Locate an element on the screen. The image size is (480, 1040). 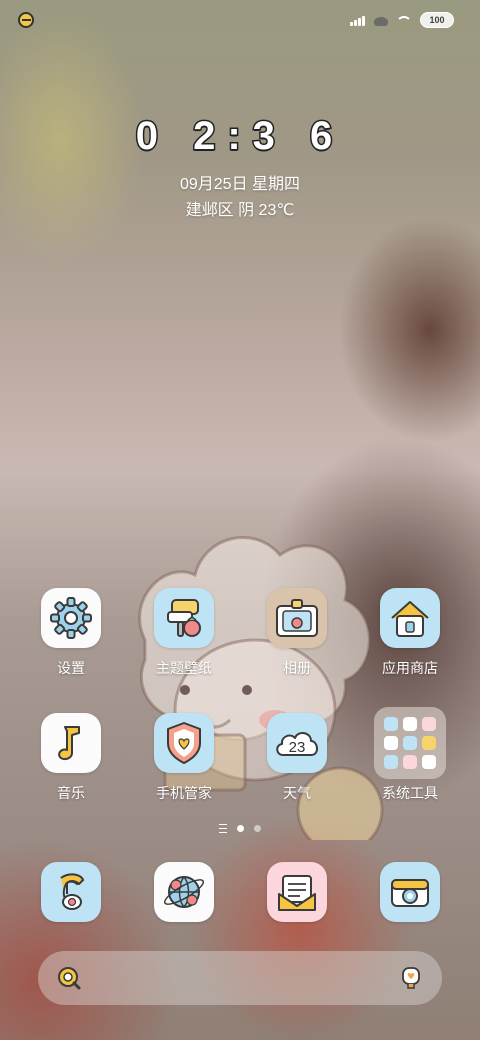
app-label: 音乐 is located at coordinates (71, 793).